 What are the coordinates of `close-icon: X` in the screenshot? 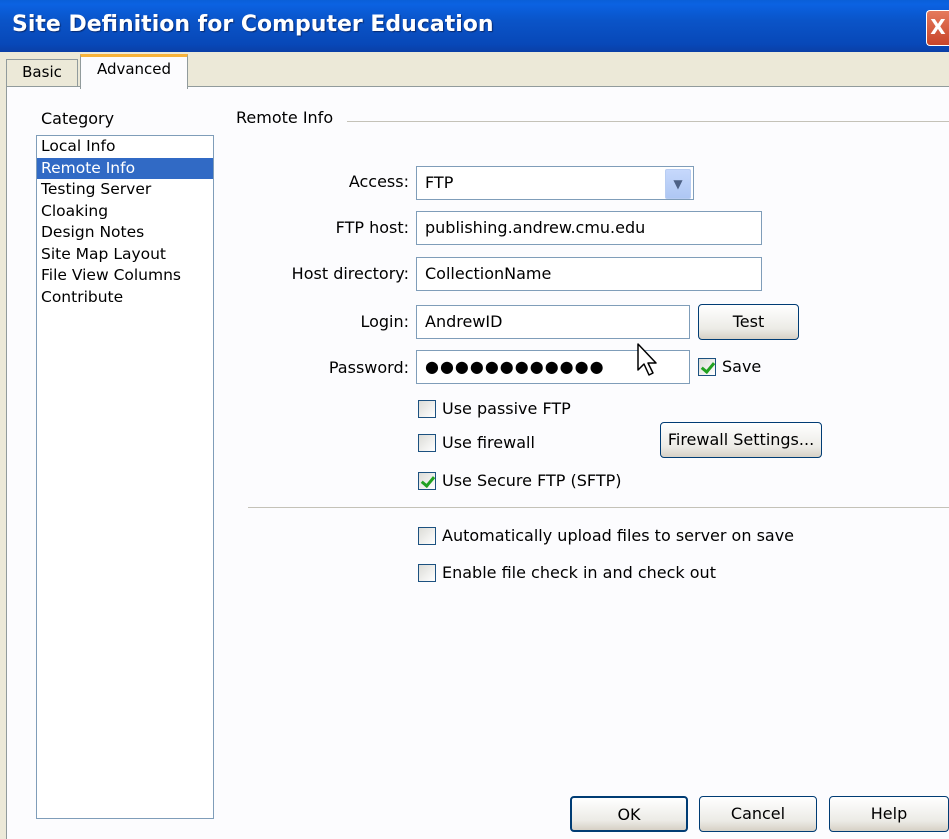 It's located at (937, 28).